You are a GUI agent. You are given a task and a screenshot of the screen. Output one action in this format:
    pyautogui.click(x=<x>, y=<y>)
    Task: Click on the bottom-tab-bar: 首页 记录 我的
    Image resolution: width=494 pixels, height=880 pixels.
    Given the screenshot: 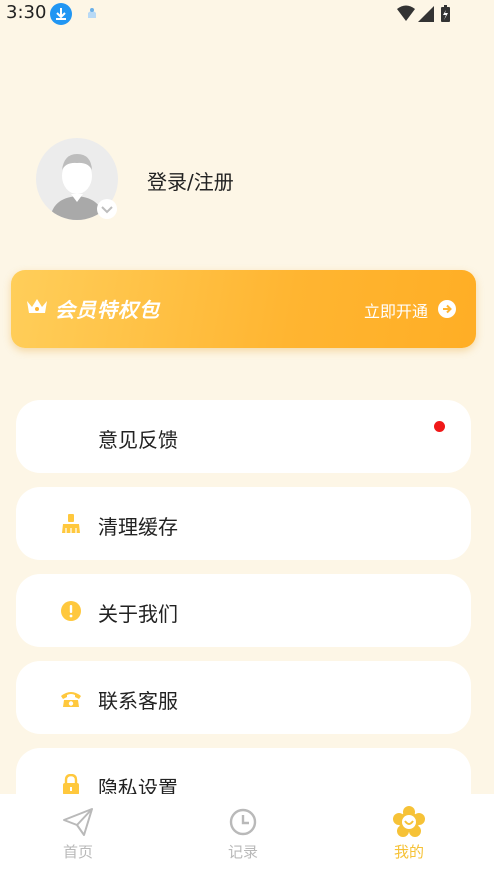 What is the action you would take?
    pyautogui.click(x=247, y=837)
    